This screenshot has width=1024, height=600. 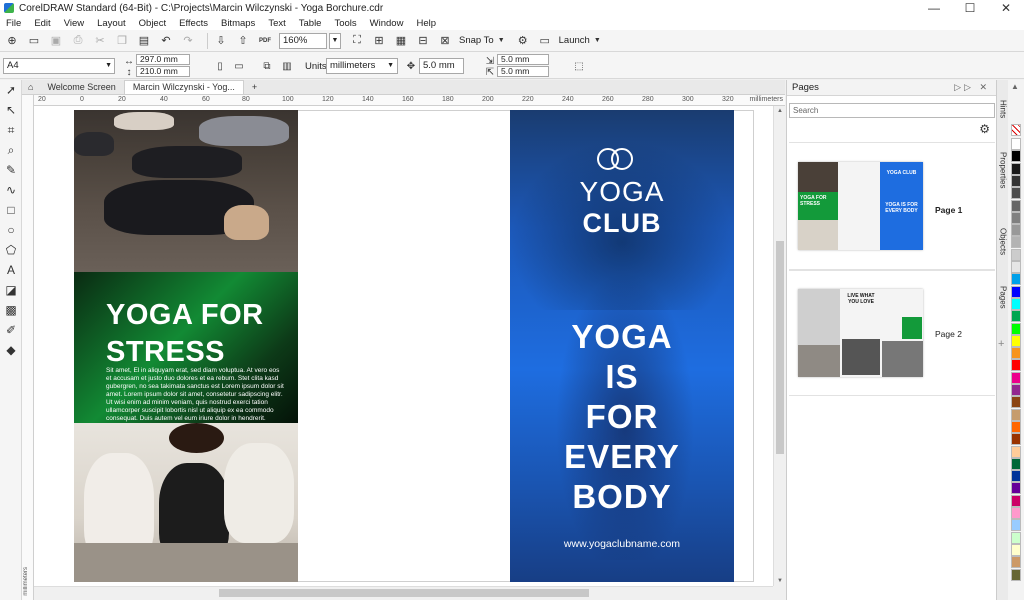 I want to click on portrait-orientation-icon: ▯, so click(x=220, y=66).